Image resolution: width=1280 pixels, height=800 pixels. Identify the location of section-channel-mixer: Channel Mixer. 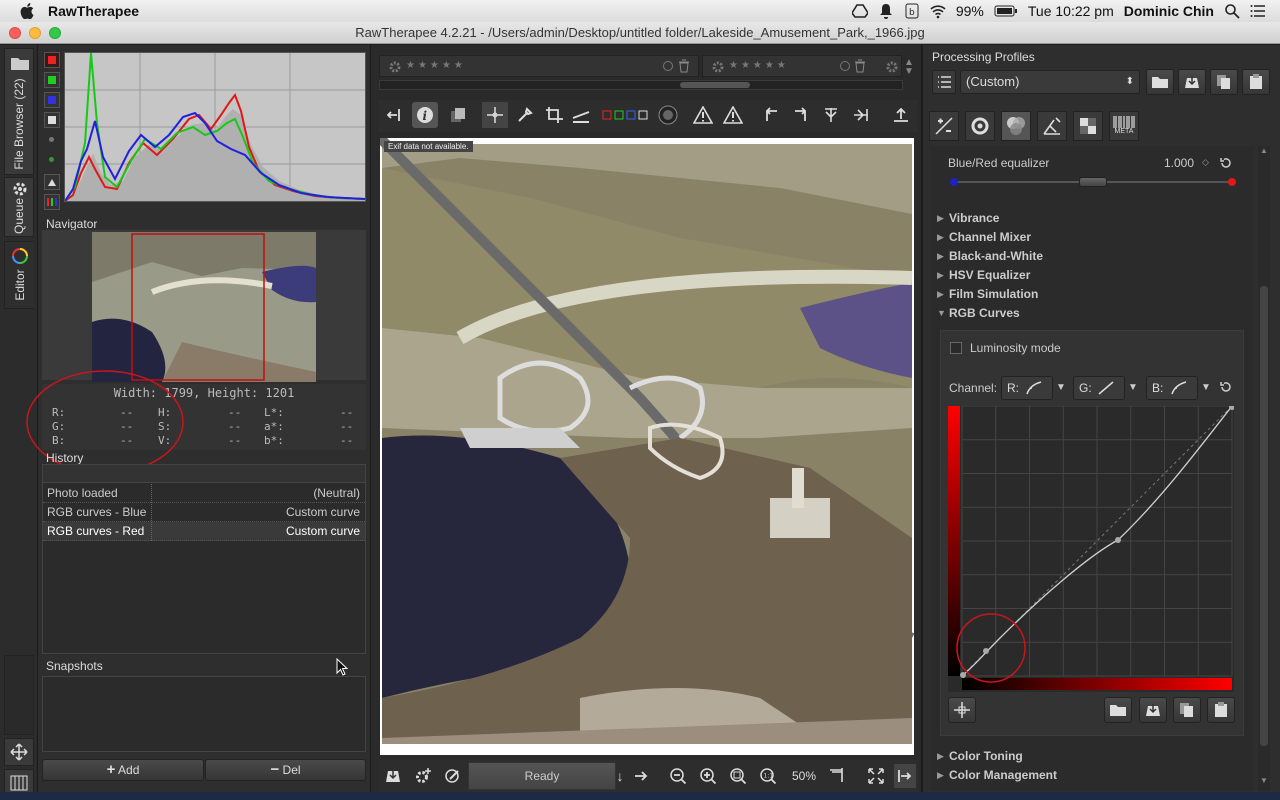
(990, 237).